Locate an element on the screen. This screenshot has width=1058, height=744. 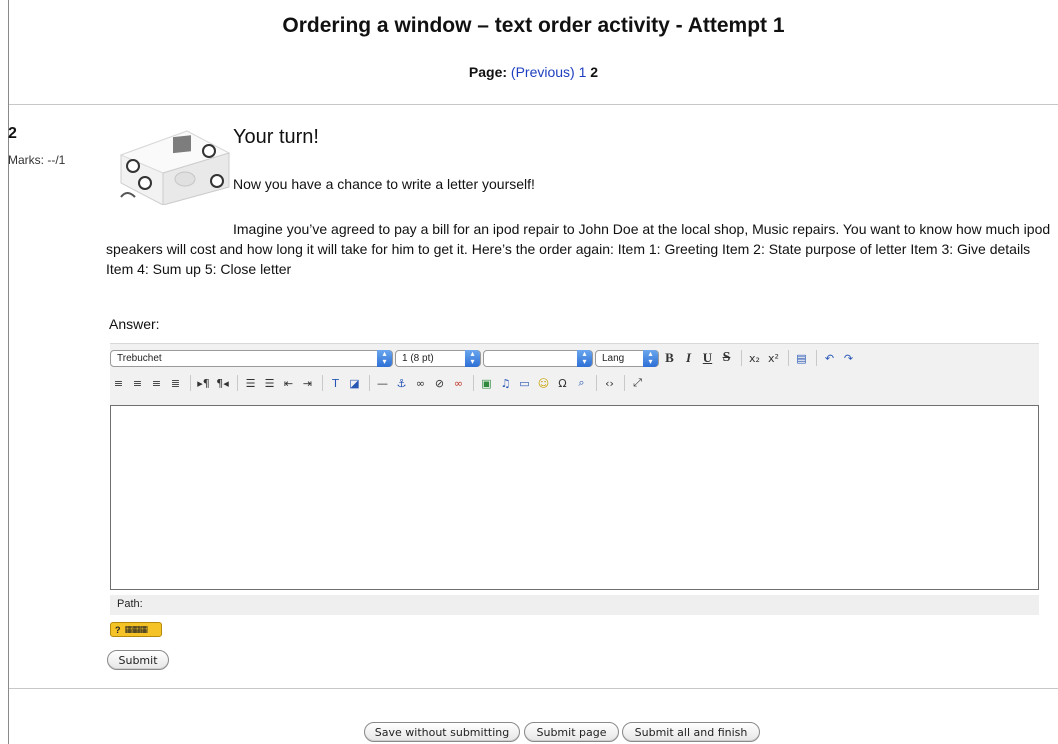
font-size-value: 1 (8 pt) is located at coordinates (418, 358).